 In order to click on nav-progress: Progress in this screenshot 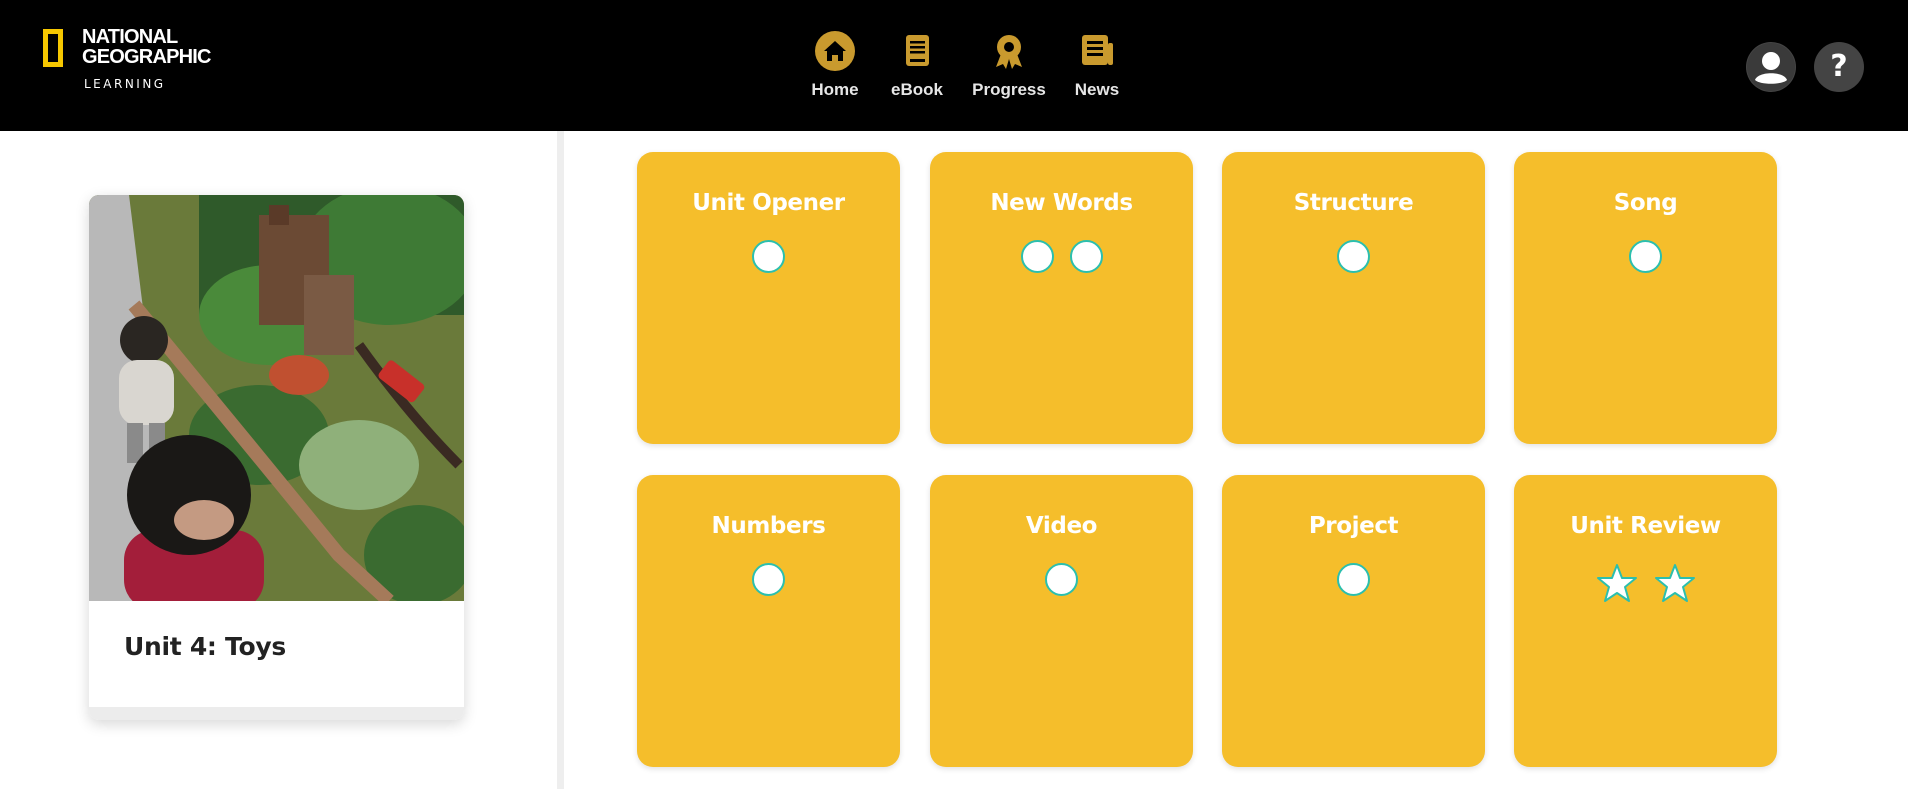, I will do `click(1009, 70)`.